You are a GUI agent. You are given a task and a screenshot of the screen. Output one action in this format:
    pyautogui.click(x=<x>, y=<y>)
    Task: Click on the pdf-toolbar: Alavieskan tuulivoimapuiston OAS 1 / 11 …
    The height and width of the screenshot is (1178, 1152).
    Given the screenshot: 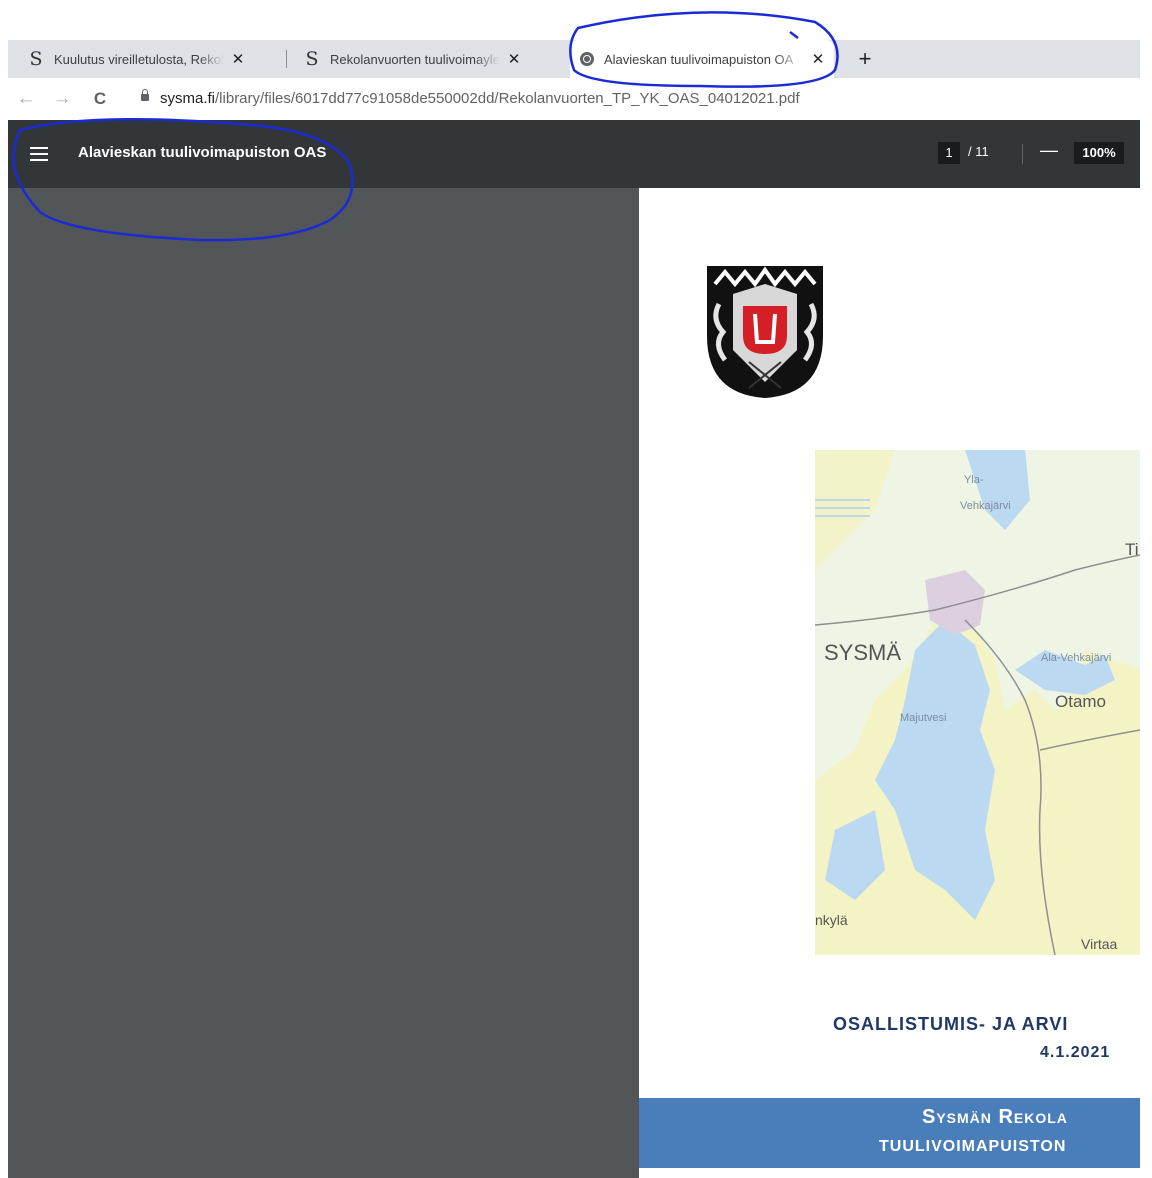 What is the action you would take?
    pyautogui.click(x=574, y=154)
    